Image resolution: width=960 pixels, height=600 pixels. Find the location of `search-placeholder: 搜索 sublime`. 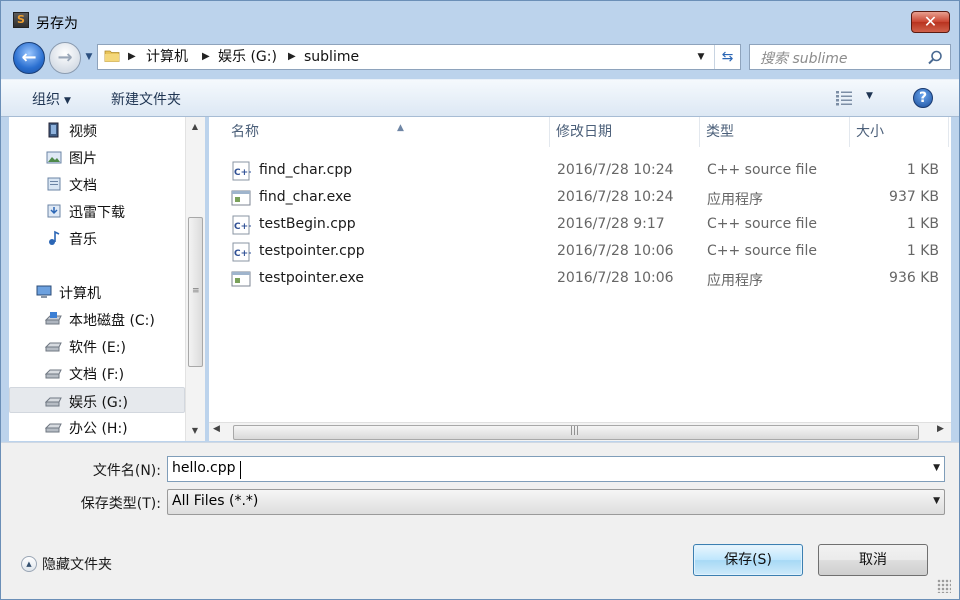

search-placeholder: 搜索 sublime is located at coordinates (804, 58).